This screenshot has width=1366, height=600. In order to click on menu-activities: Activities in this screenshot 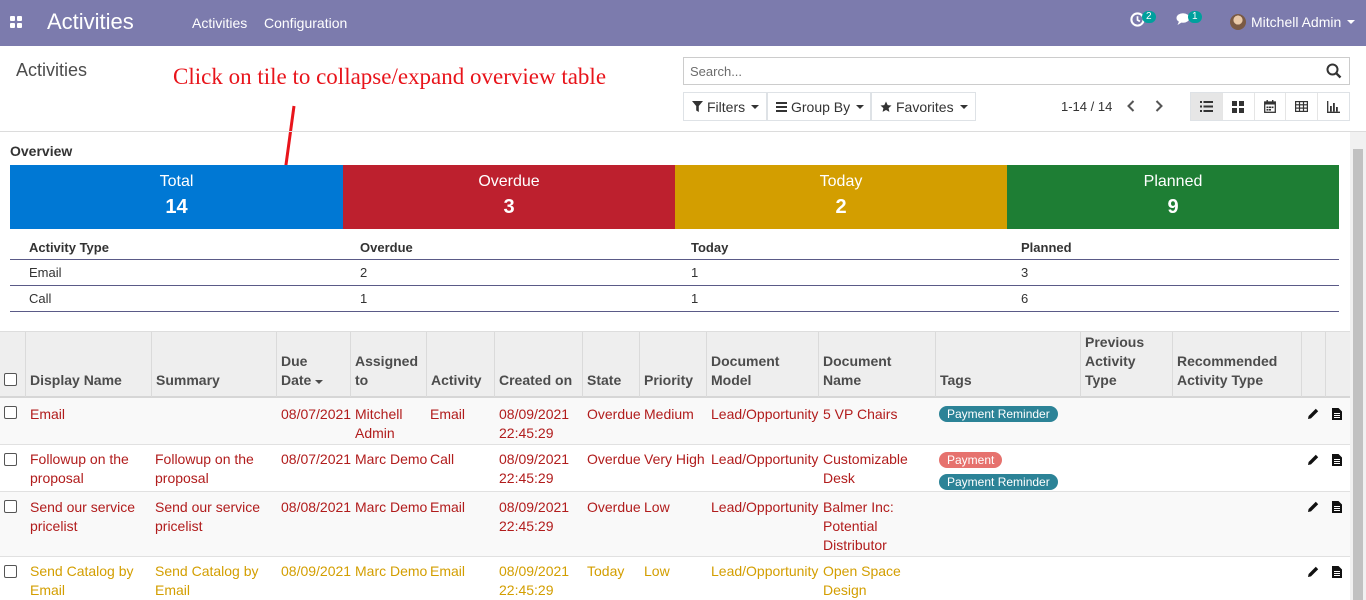, I will do `click(219, 23)`.